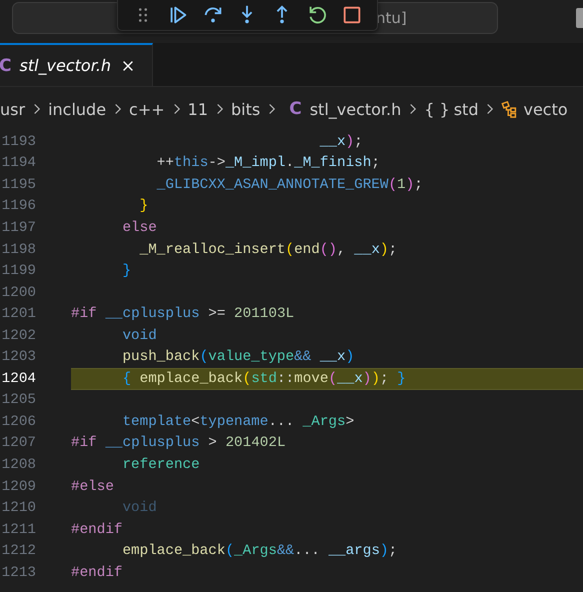  I want to click on line-number: 1202, so click(18, 336).